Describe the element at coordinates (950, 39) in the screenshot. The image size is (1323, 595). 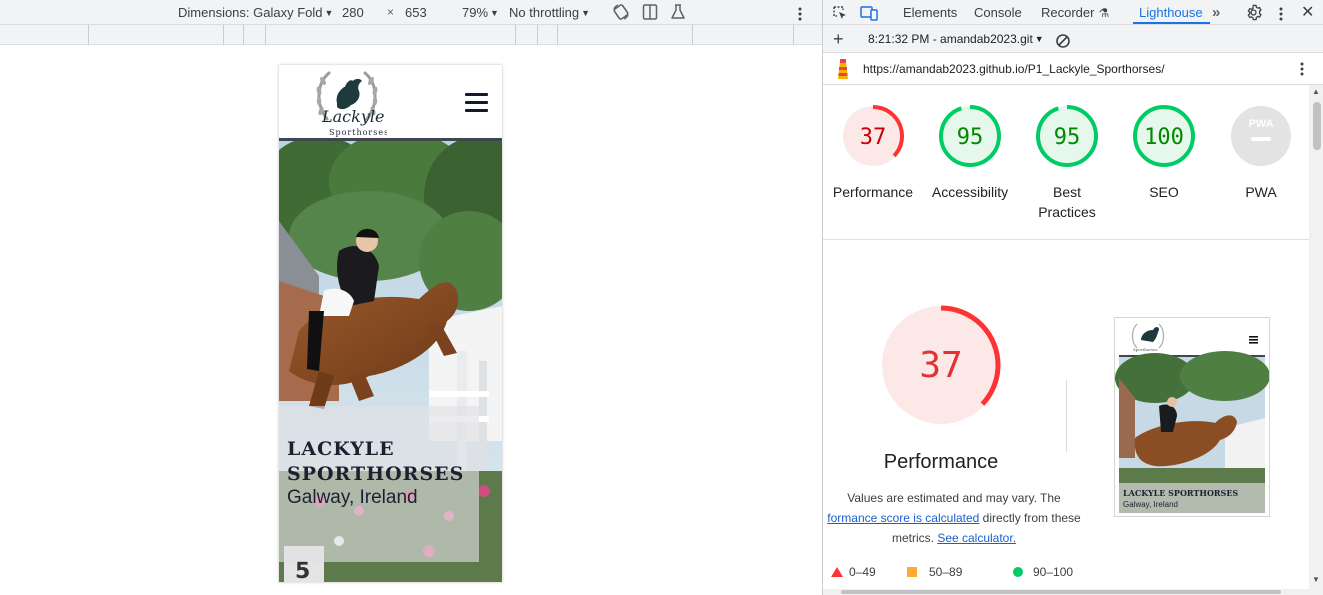
I see `report-selector-label: 8:21:32 PM - amandab2023.git` at that location.